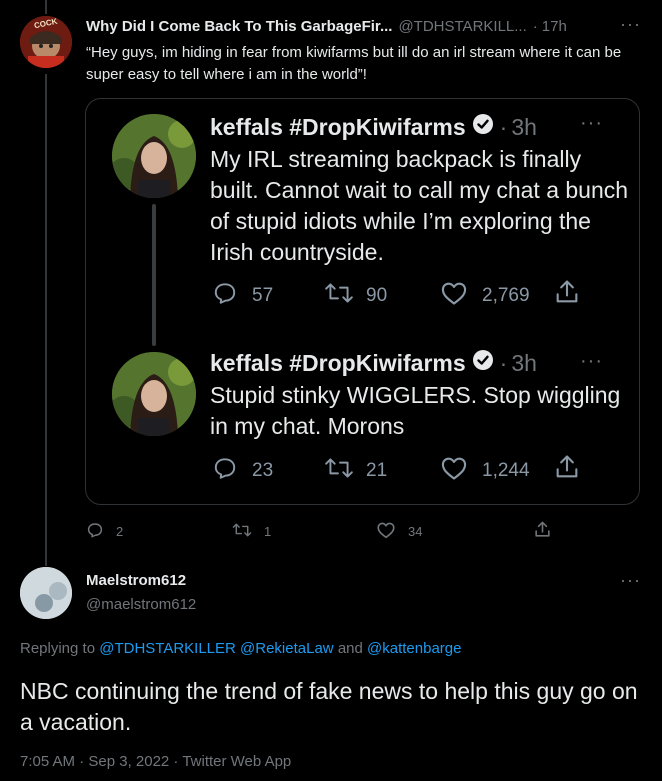  I want to click on quoted-1-more-icon: ···, so click(591, 123).